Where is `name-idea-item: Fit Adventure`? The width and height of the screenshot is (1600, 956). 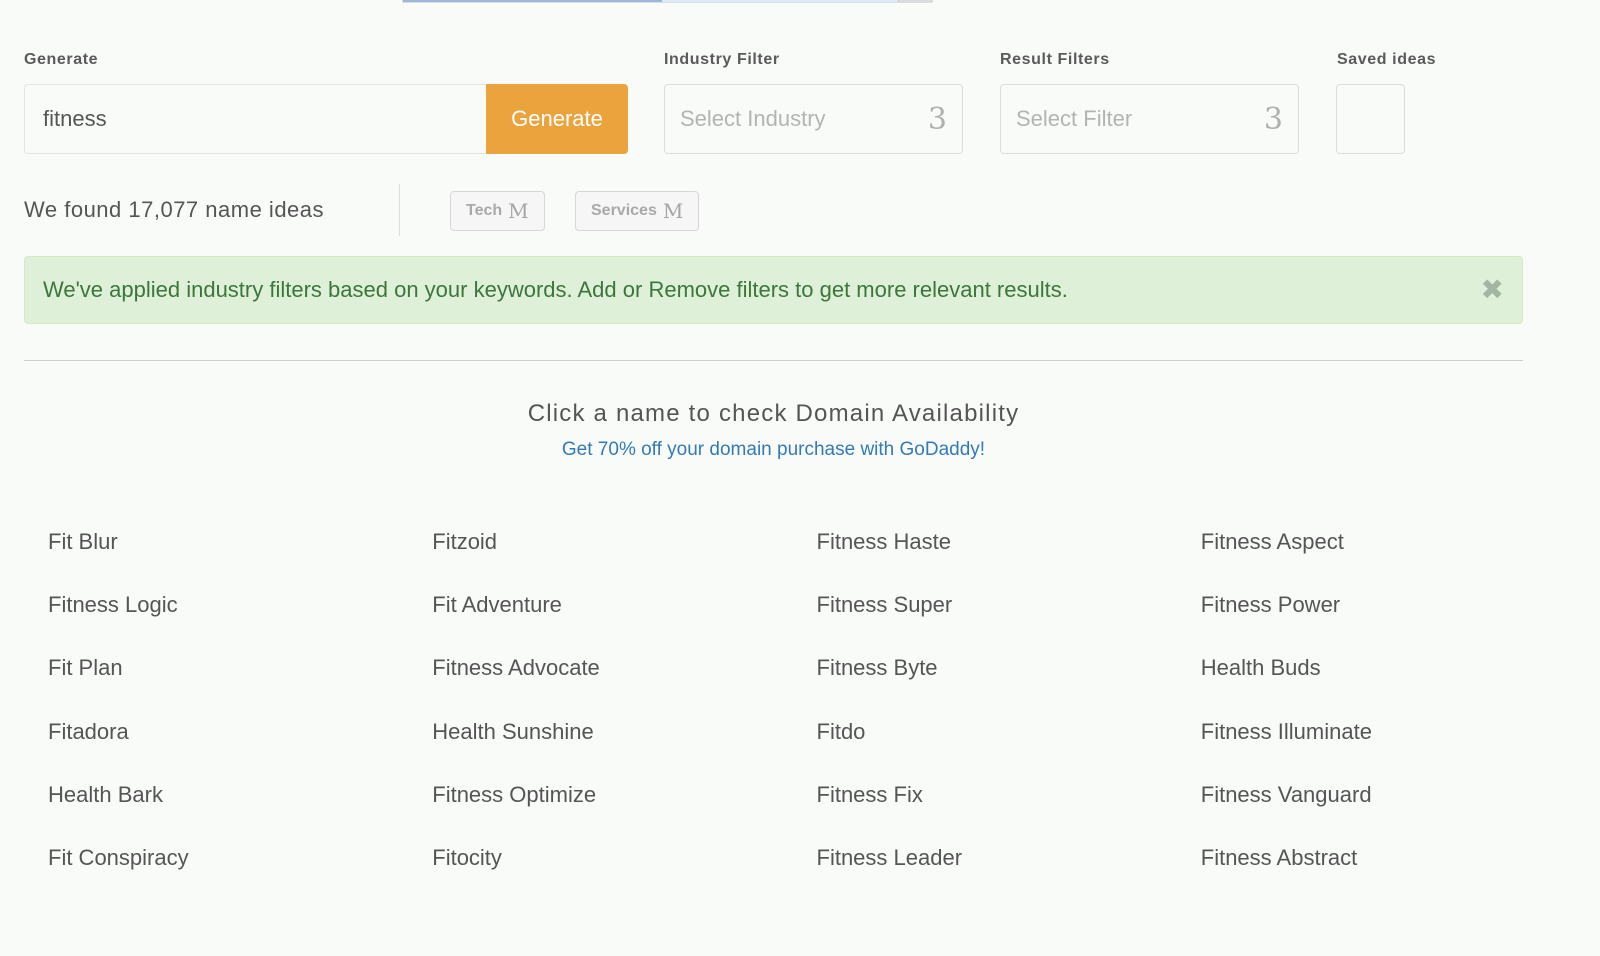
name-idea-item: Fit Adventure is located at coordinates (600, 604).